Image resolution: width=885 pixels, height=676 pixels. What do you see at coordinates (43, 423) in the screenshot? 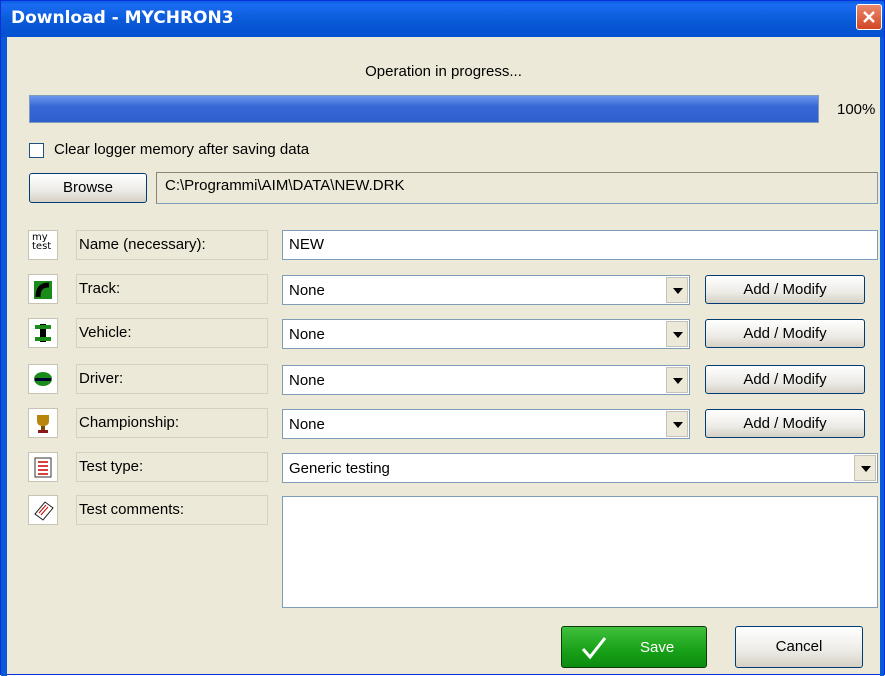
I see `trophy-icon` at bounding box center [43, 423].